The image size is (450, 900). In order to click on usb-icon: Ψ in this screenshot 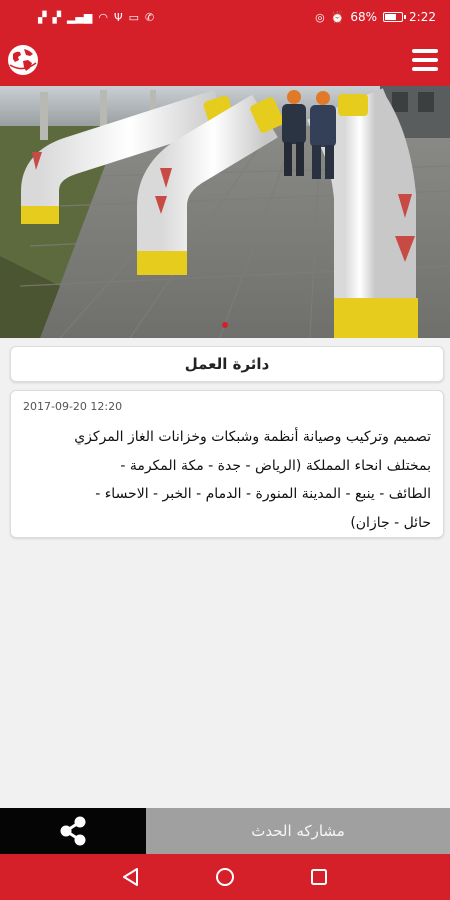, I will do `click(118, 17)`.